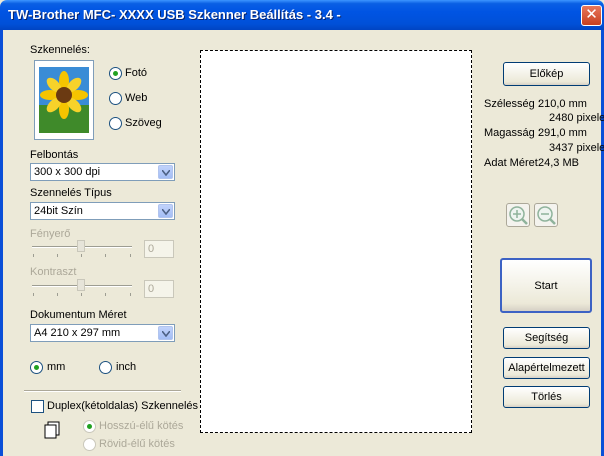  Describe the element at coordinates (511, 163) in the screenshot. I see `data-size-label: Adat Méret` at that location.